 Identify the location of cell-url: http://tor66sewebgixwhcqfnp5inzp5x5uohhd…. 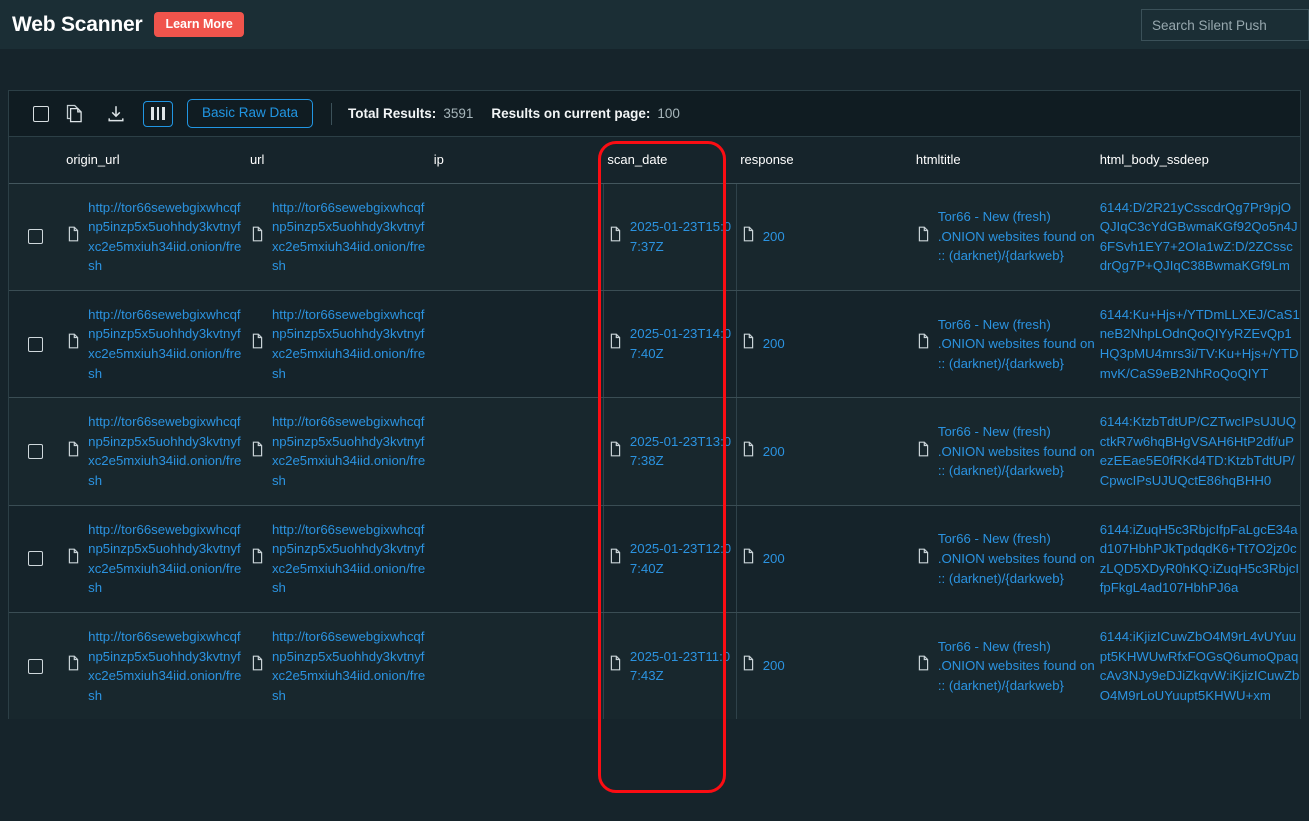
(337, 666).